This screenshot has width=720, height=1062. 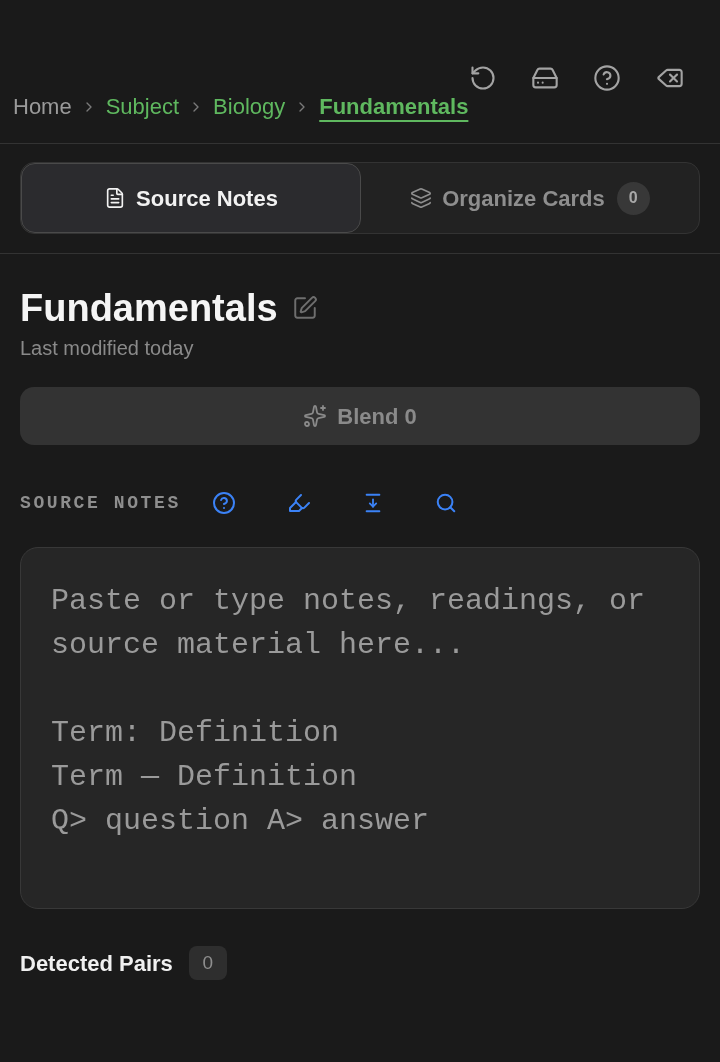 I want to click on modified-text: Last modified today, so click(x=107, y=348).